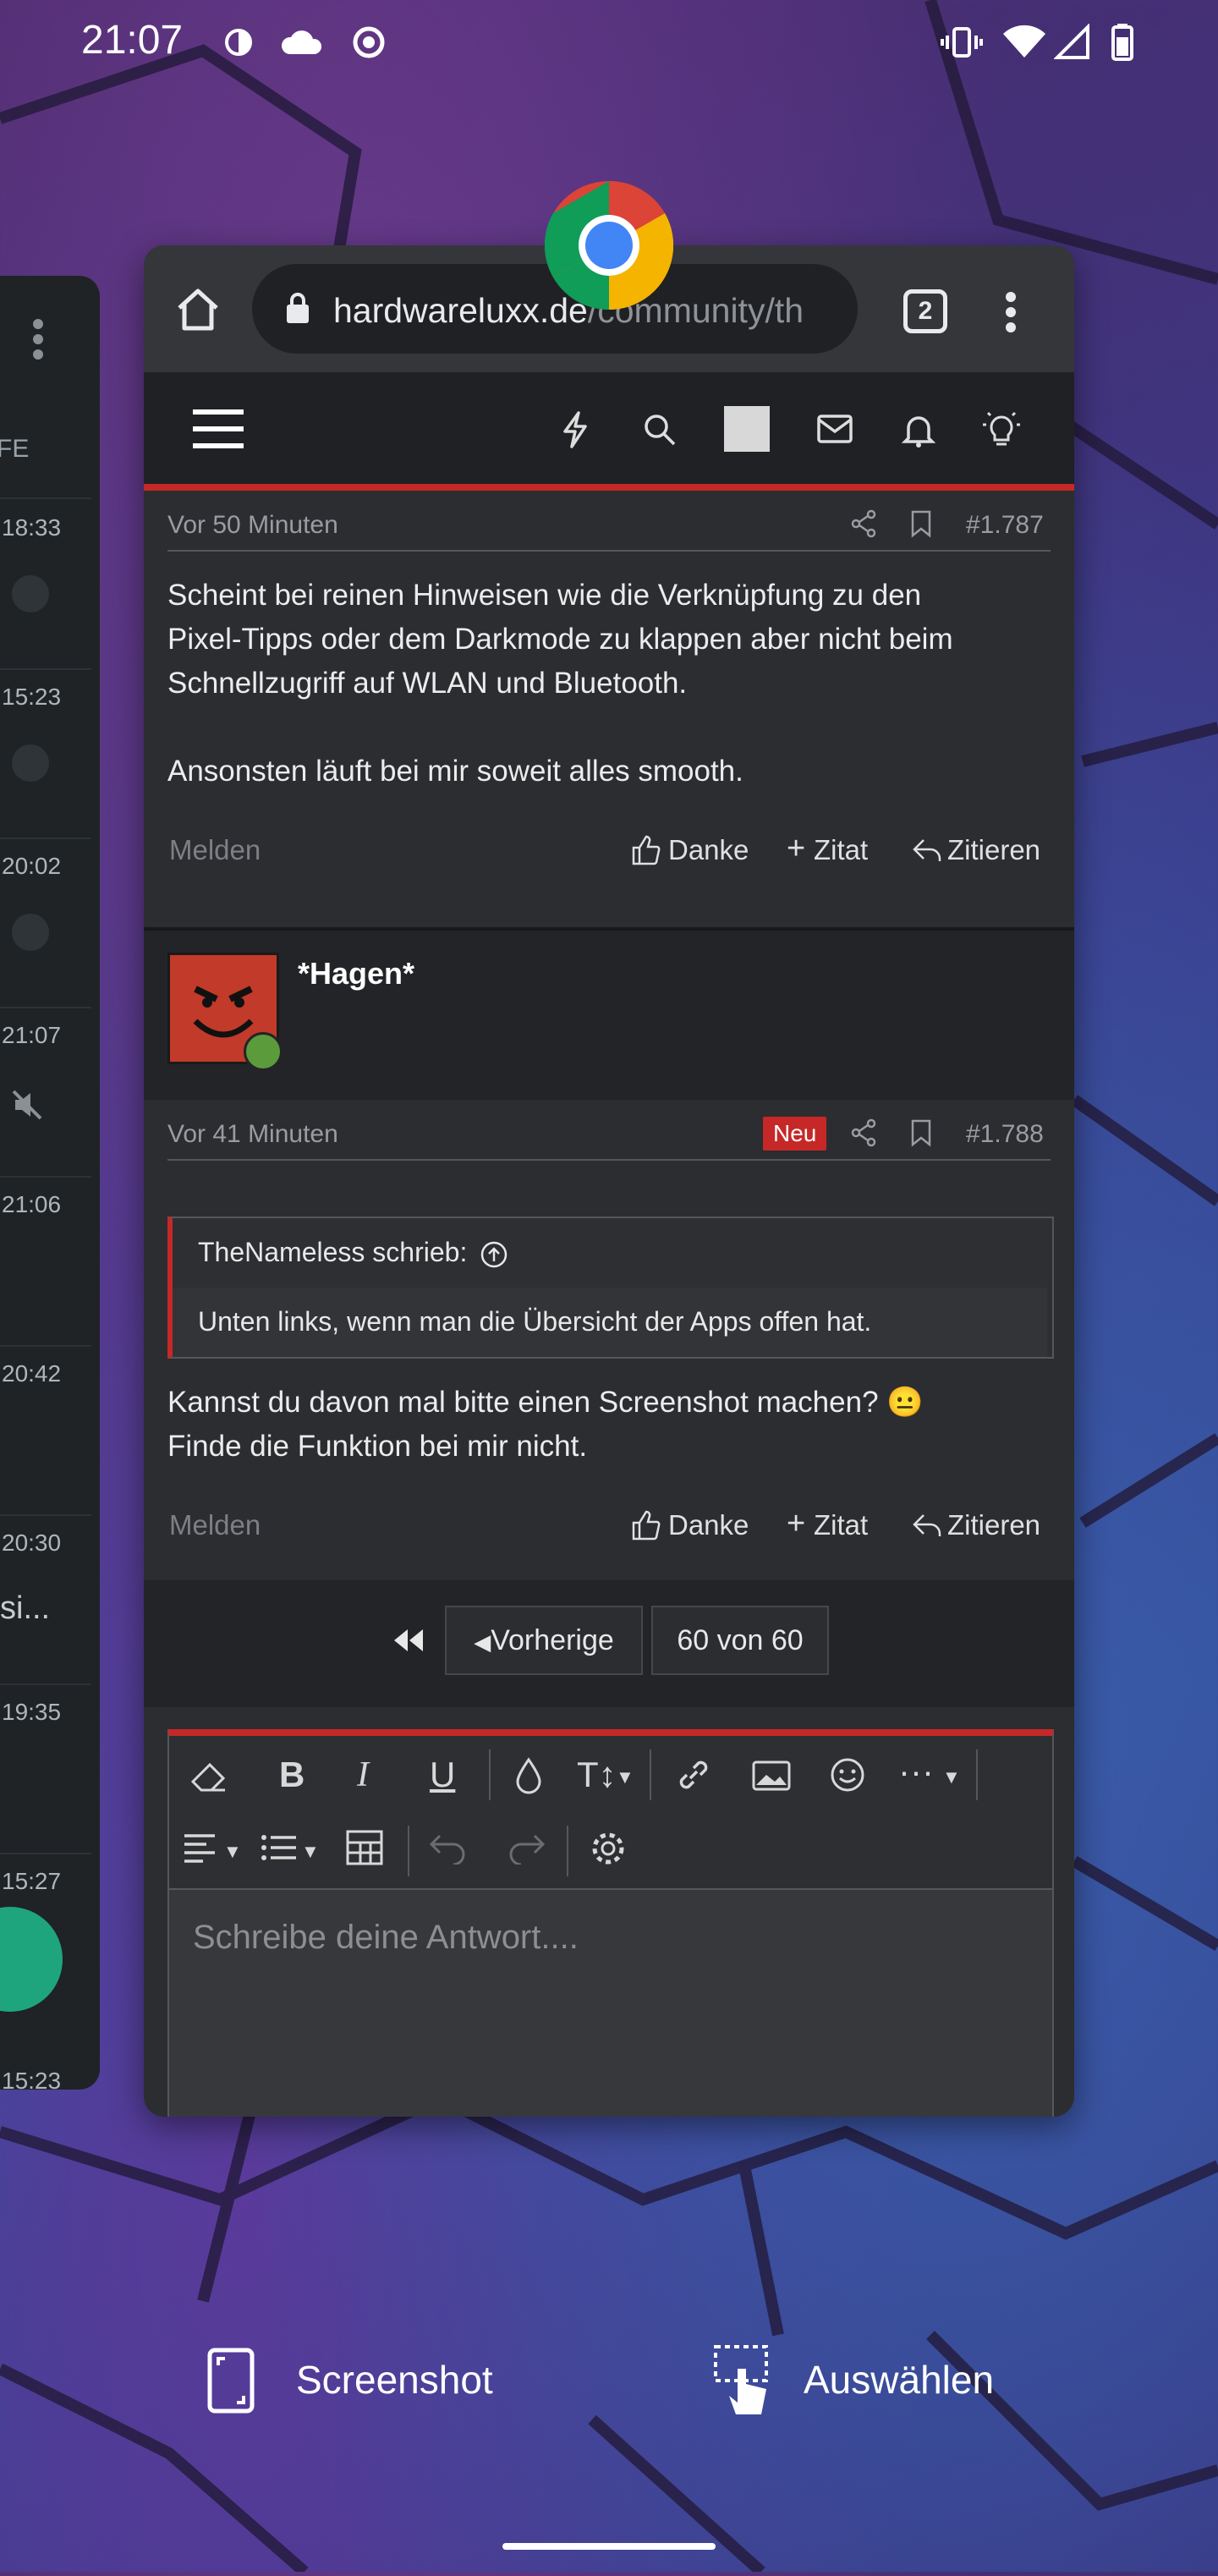 This screenshot has width=1218, height=2576. I want to click on lightning-icon, so click(575, 429).